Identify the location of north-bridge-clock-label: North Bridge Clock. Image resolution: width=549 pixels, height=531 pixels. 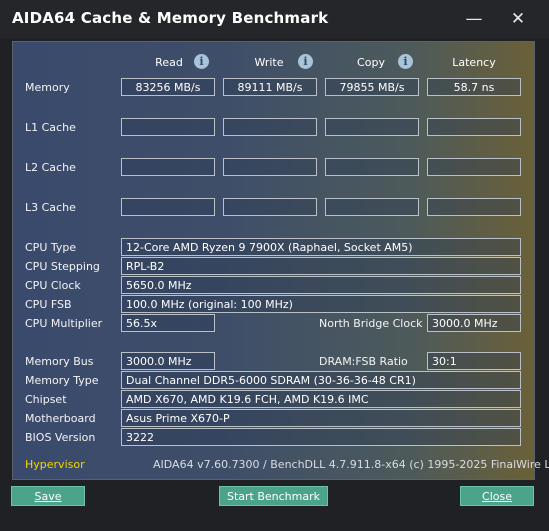
(371, 323).